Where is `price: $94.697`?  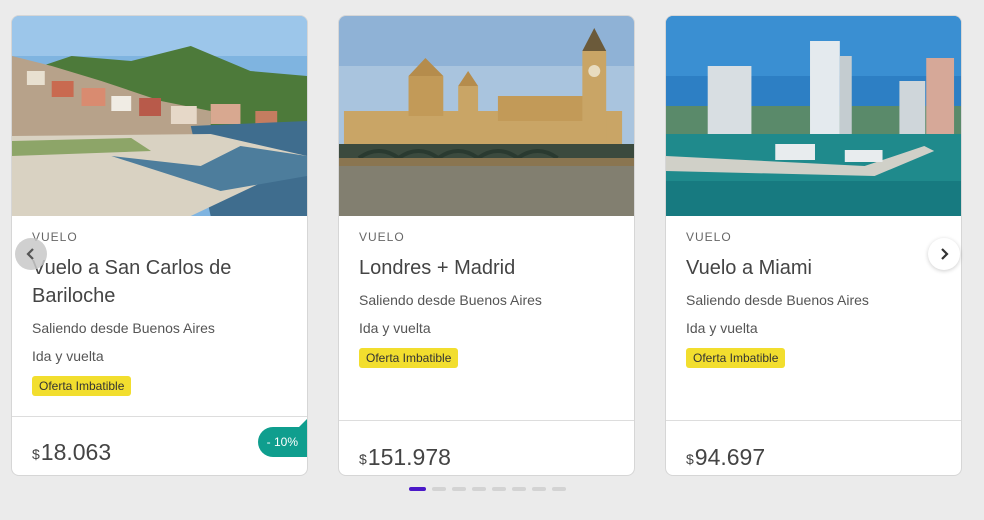
price: $94.697 is located at coordinates (725, 457).